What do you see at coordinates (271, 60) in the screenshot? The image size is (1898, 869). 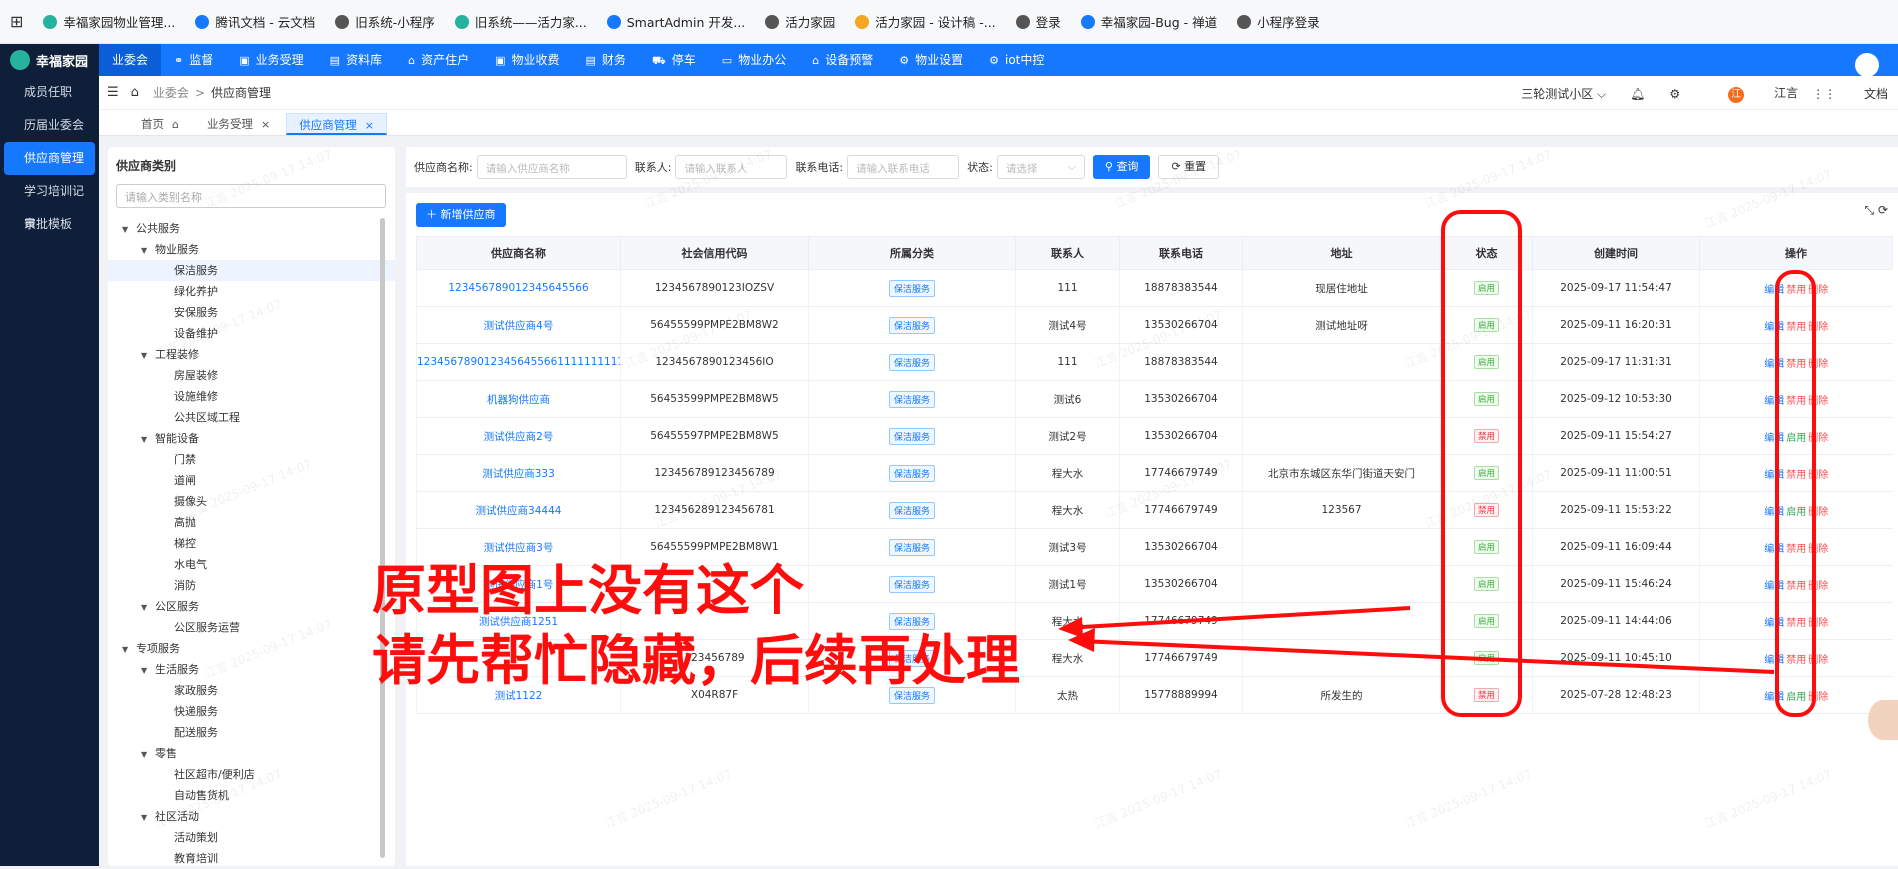 I see `nav-item: ▣ 业务受理` at bounding box center [271, 60].